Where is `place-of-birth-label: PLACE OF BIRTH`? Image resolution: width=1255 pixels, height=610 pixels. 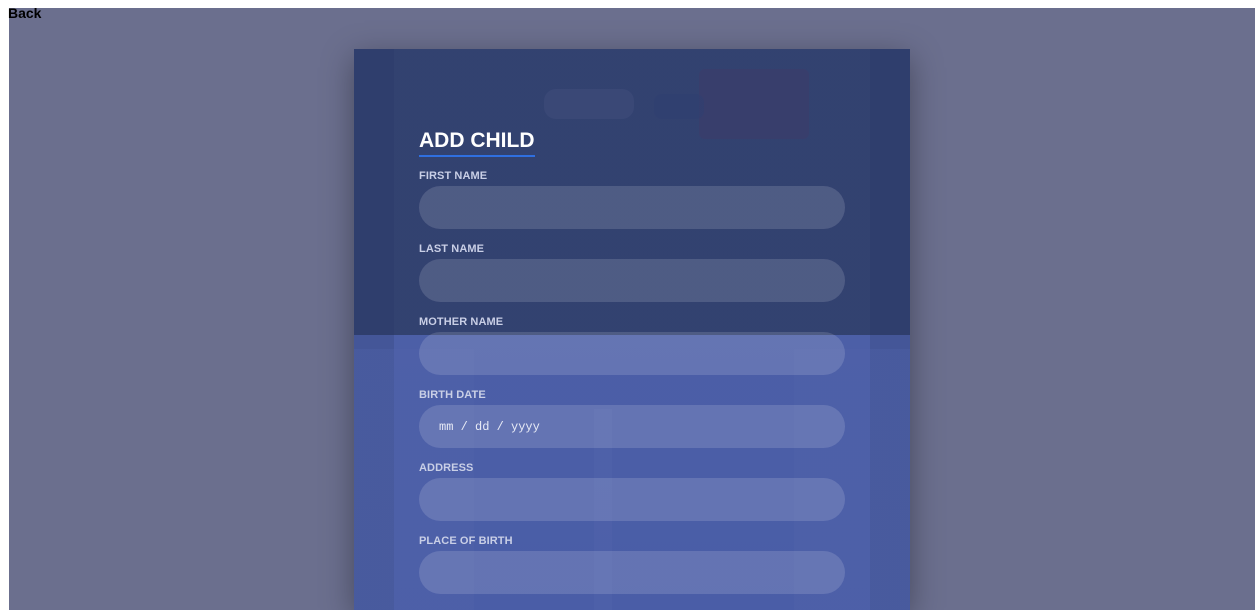 place-of-birth-label: PLACE OF BIRTH is located at coordinates (466, 541).